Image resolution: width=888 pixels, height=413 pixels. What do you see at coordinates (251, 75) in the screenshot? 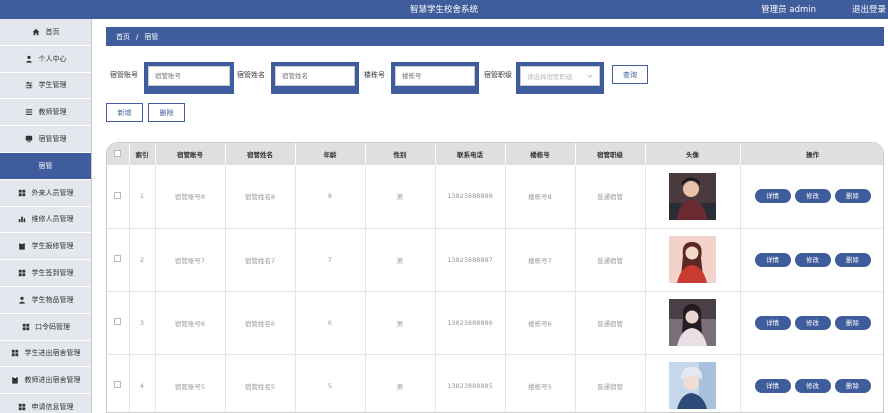
I see `name-label: 宿管姓名` at bounding box center [251, 75].